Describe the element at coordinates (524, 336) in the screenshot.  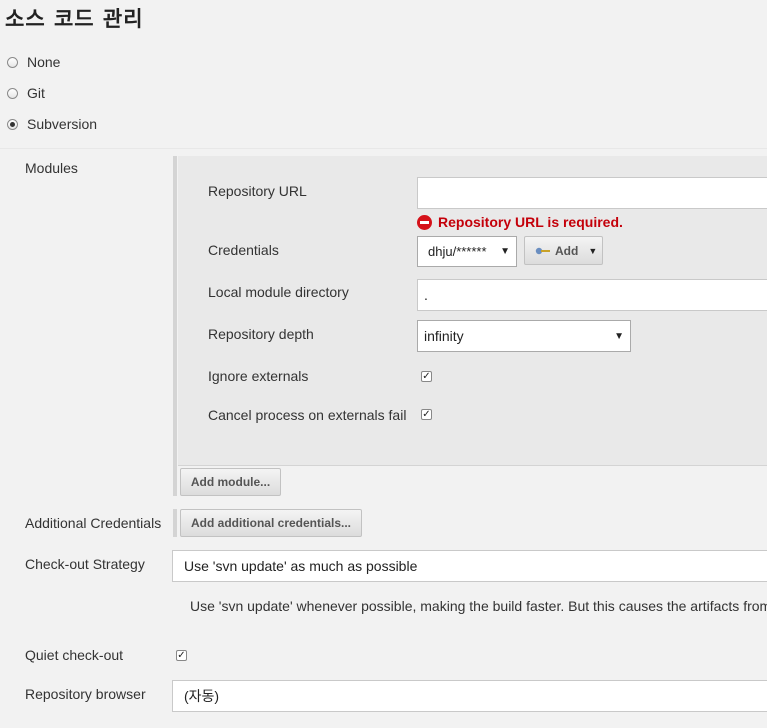
I see `repository-depth-select: infinity ▼` at that location.